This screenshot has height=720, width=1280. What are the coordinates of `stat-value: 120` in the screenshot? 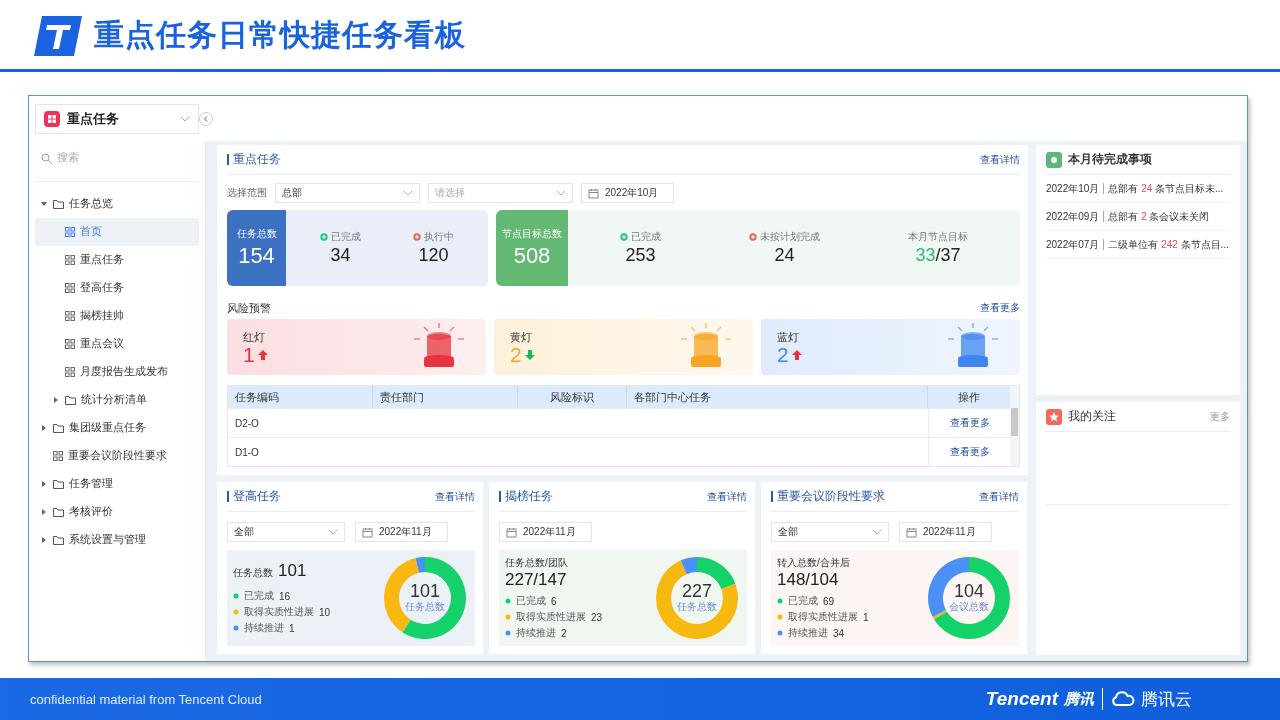 It's located at (433, 255).